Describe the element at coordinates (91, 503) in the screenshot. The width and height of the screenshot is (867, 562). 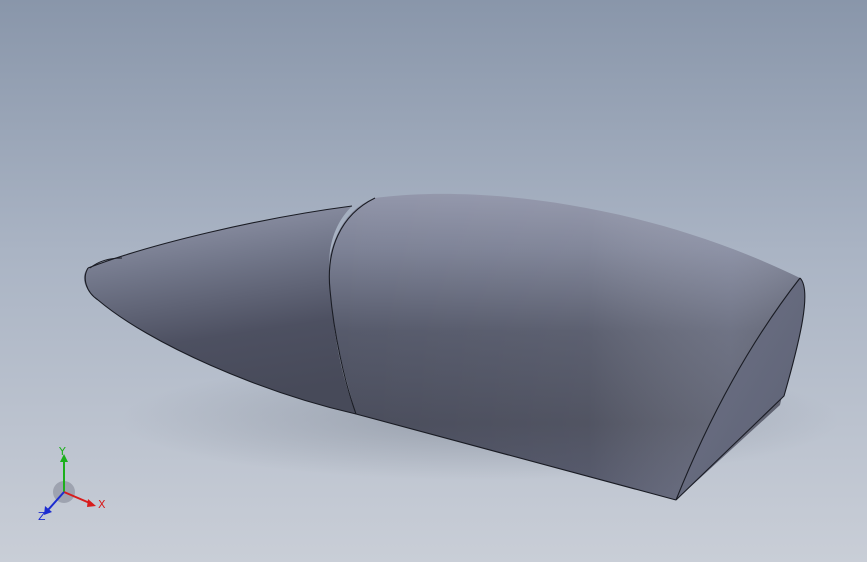
I see `x-axis-arrow` at that location.